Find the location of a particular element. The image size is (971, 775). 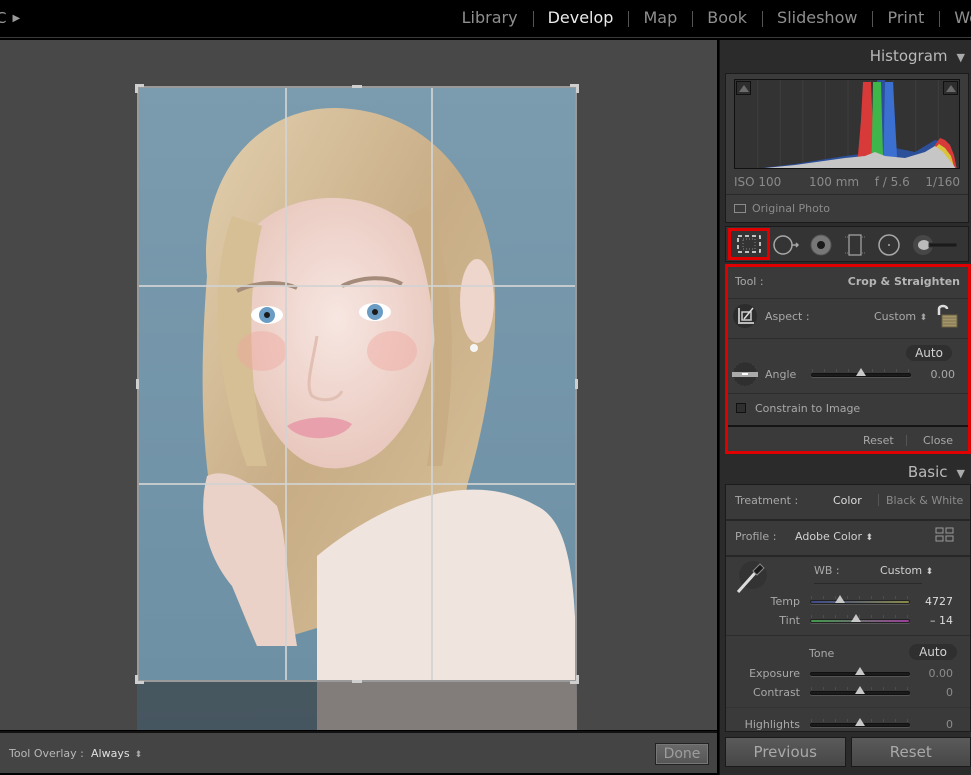

shutter-value: 1/160 is located at coordinates (942, 182).